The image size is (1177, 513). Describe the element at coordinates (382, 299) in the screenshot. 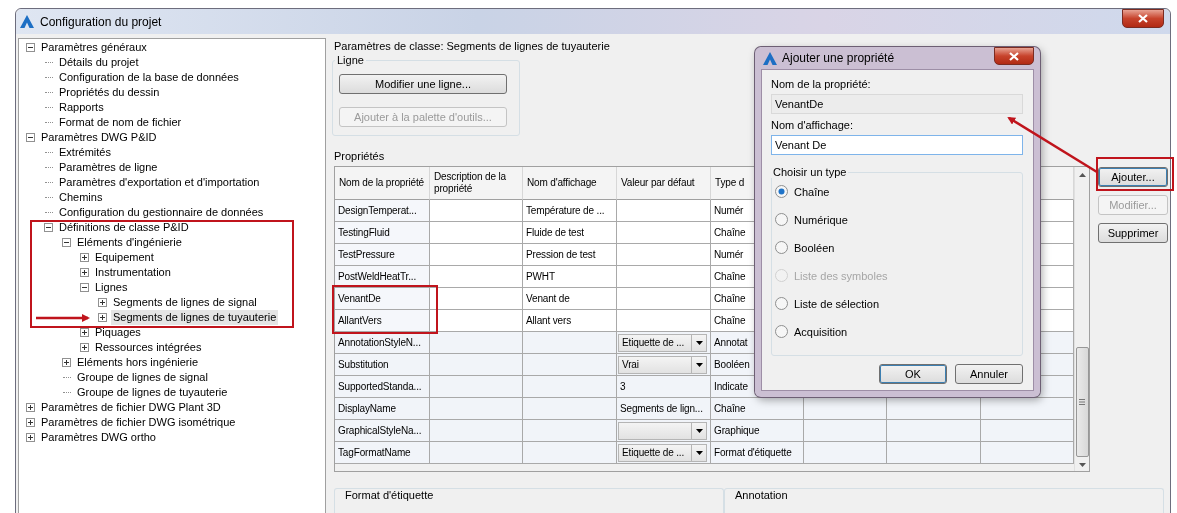

I see `table-cell: VenantDe` at that location.